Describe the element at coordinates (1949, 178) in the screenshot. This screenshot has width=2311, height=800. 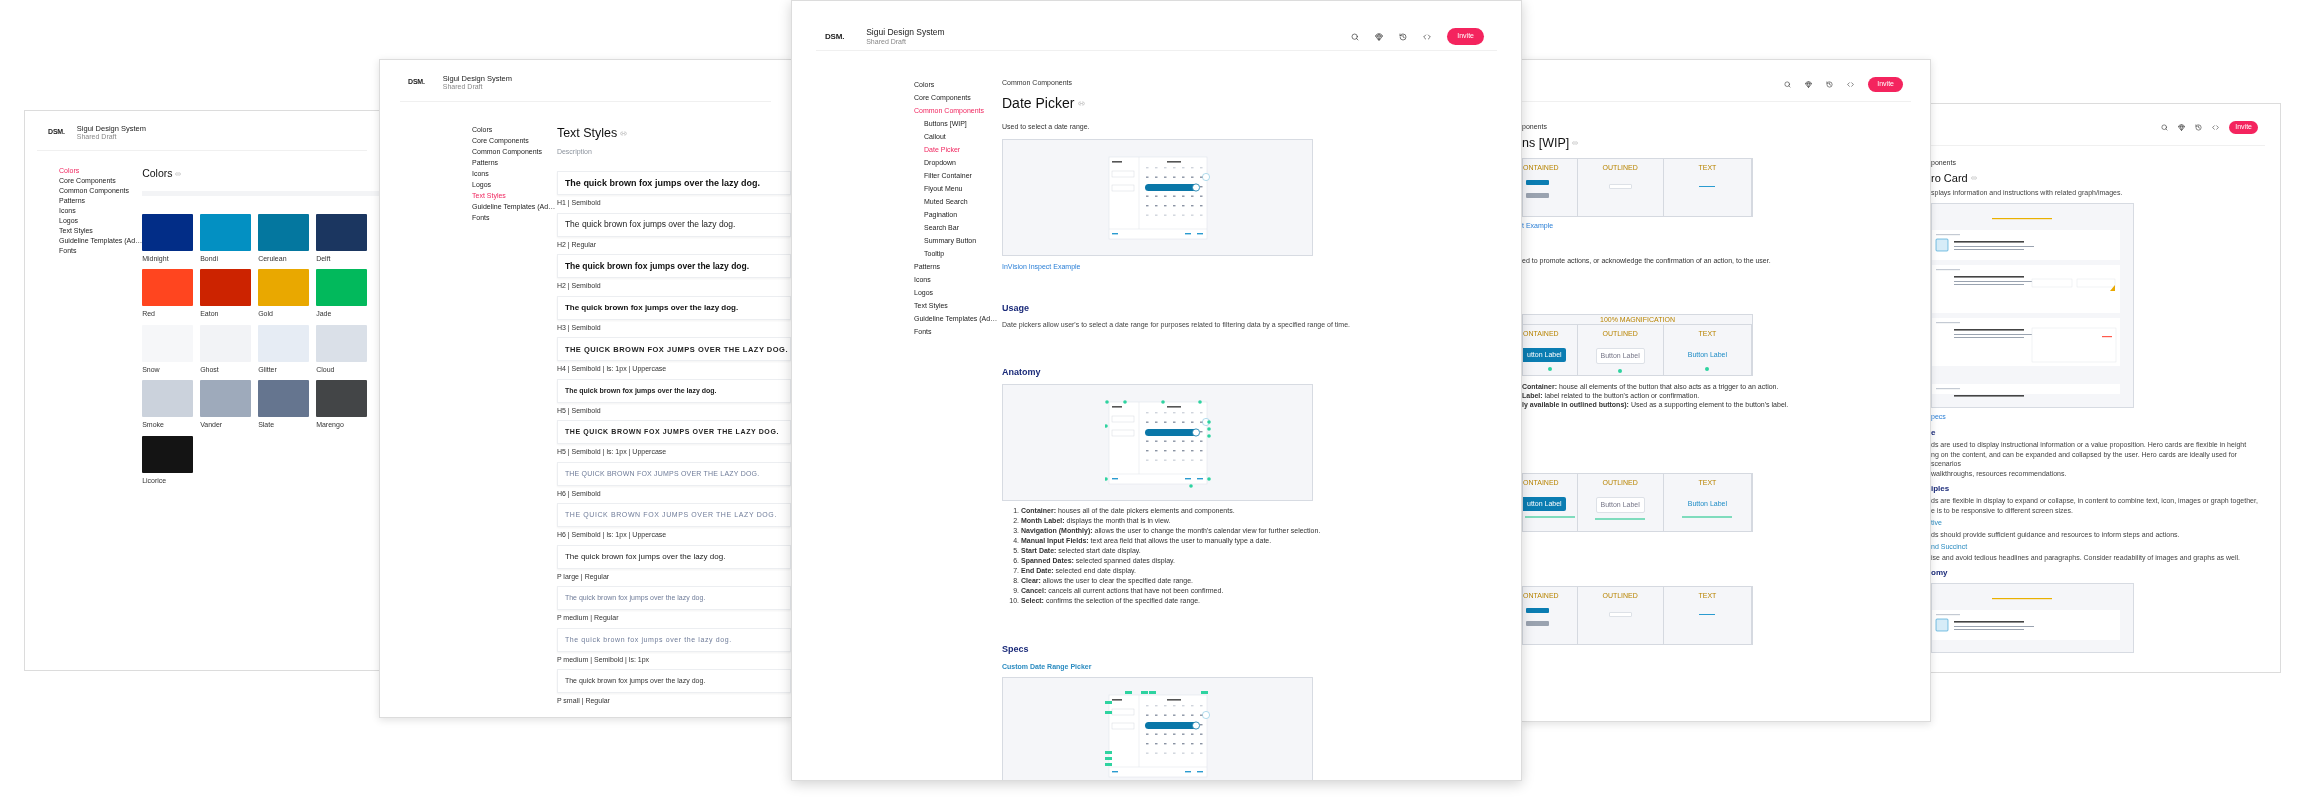
I see `page-heading: ro Card` at that location.